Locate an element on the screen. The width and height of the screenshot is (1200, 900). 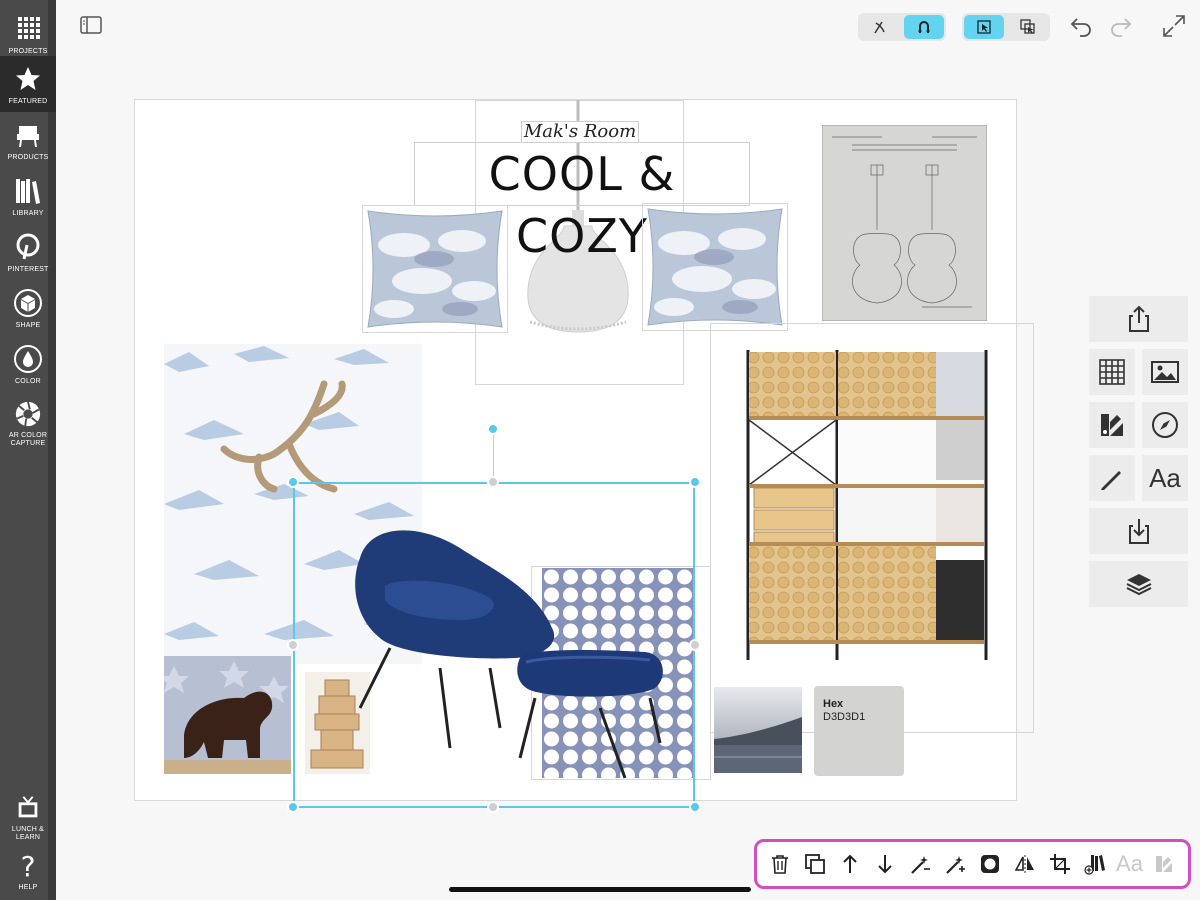
mask-icon is located at coordinates (989, 864).